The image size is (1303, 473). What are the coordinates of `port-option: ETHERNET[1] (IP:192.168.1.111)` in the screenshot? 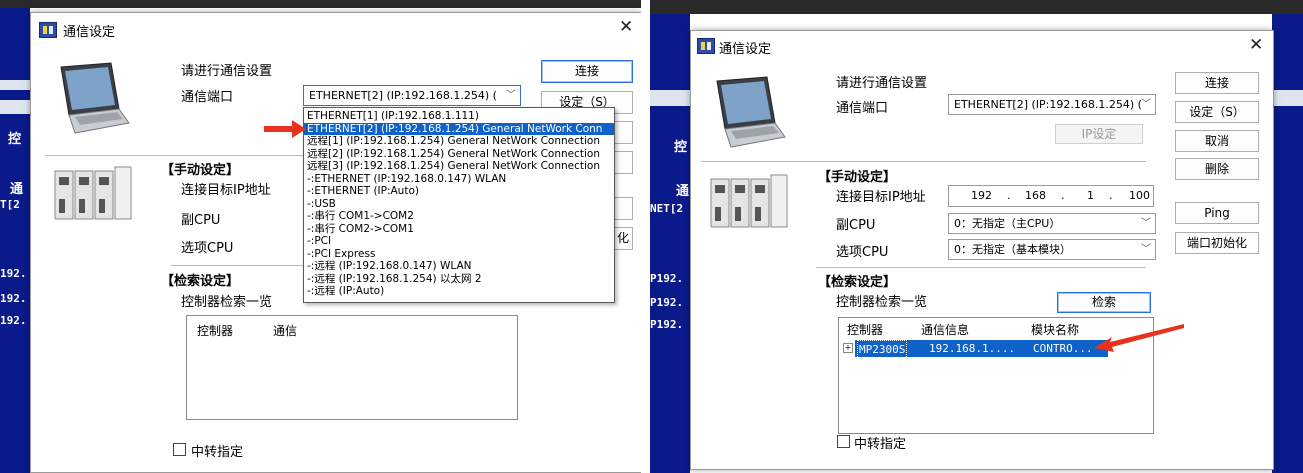 It's located at (459, 116).